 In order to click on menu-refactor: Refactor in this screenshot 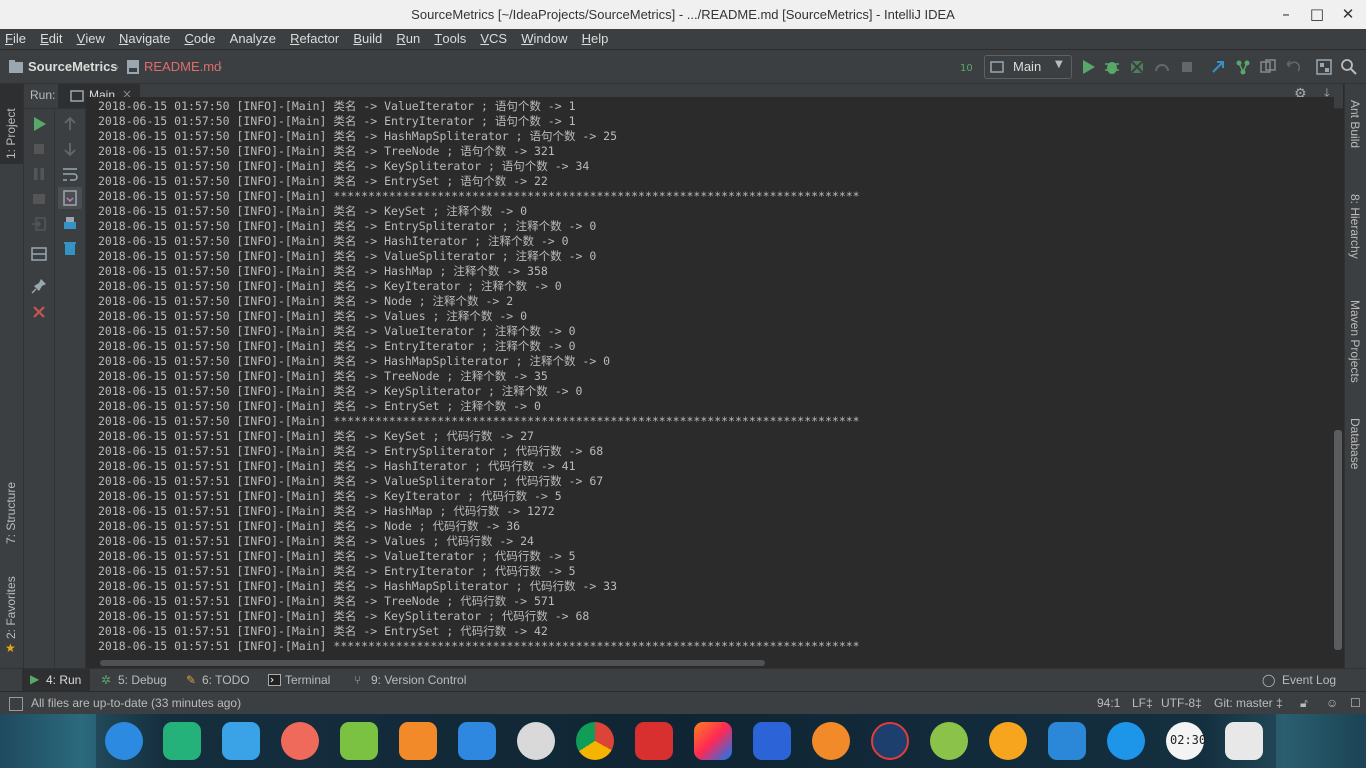, I will do `click(314, 38)`.